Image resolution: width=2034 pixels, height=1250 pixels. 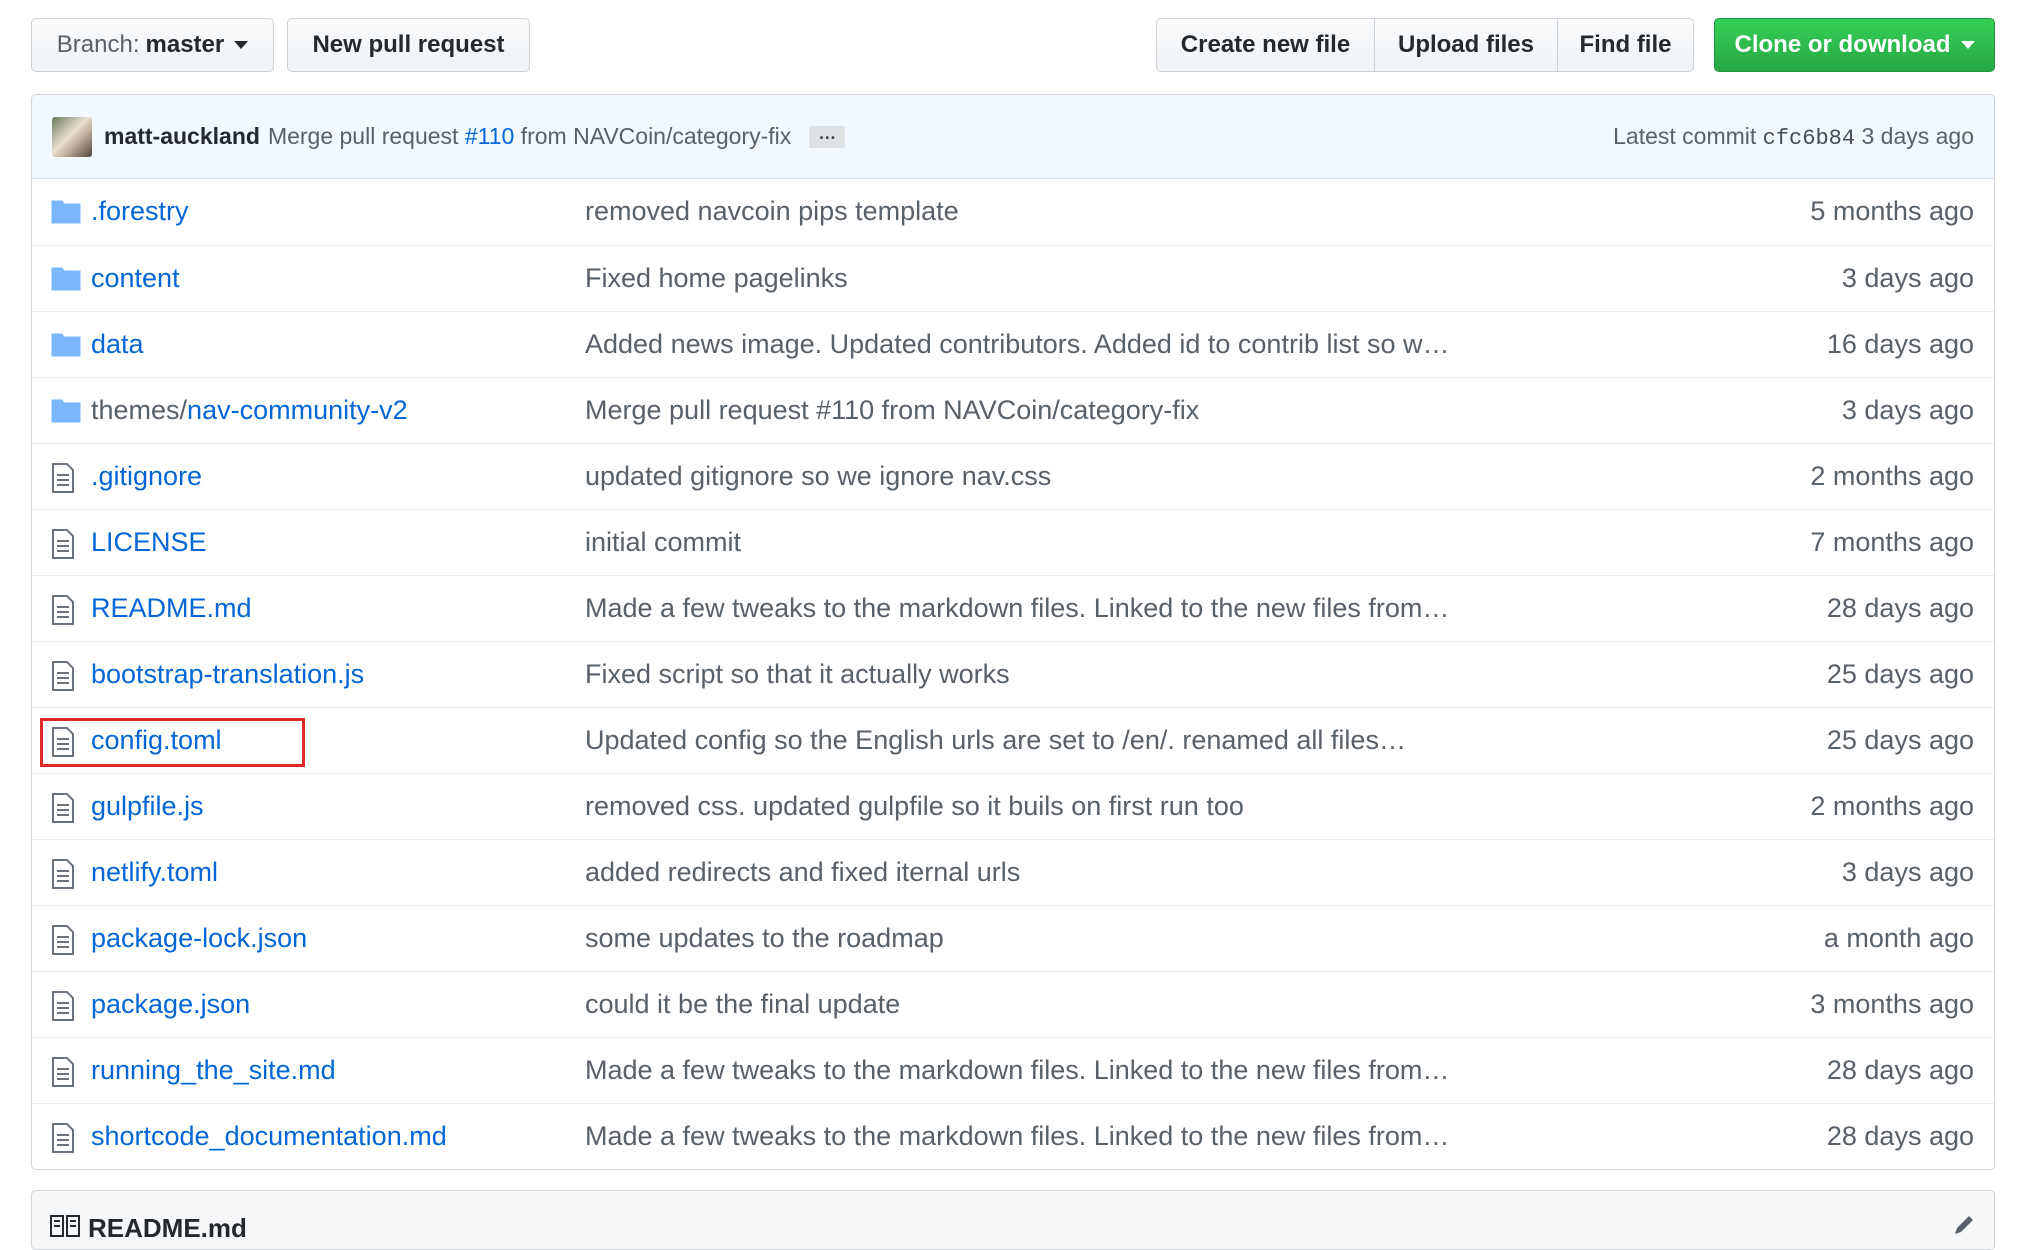 I want to click on table-row: content Fixed home pagelinks 3 days ago, so click(x=1013, y=278).